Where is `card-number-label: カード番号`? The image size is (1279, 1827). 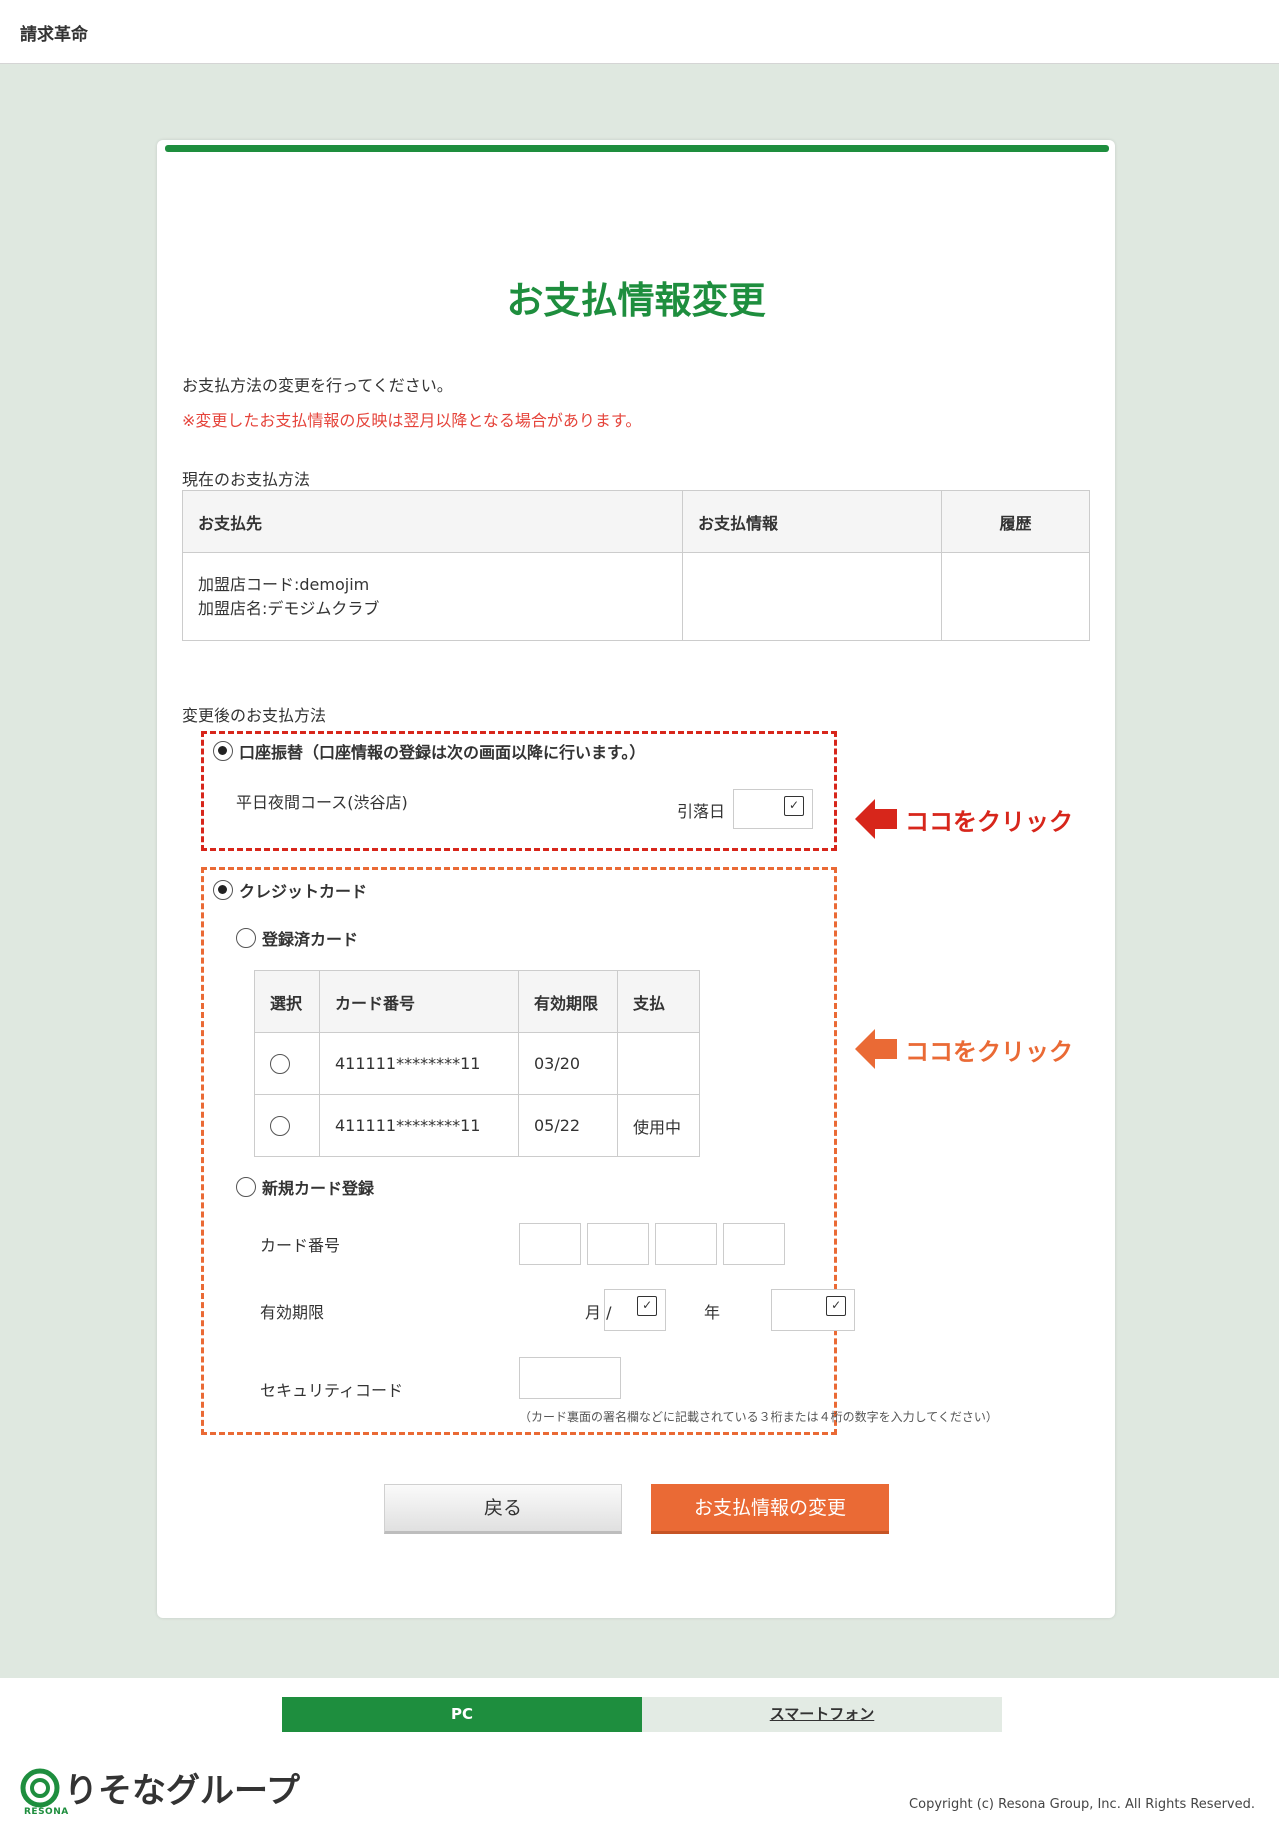
card-number-label: カード番号 is located at coordinates (300, 1245).